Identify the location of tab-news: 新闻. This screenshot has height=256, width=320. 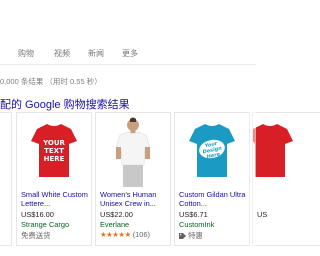
(96, 53).